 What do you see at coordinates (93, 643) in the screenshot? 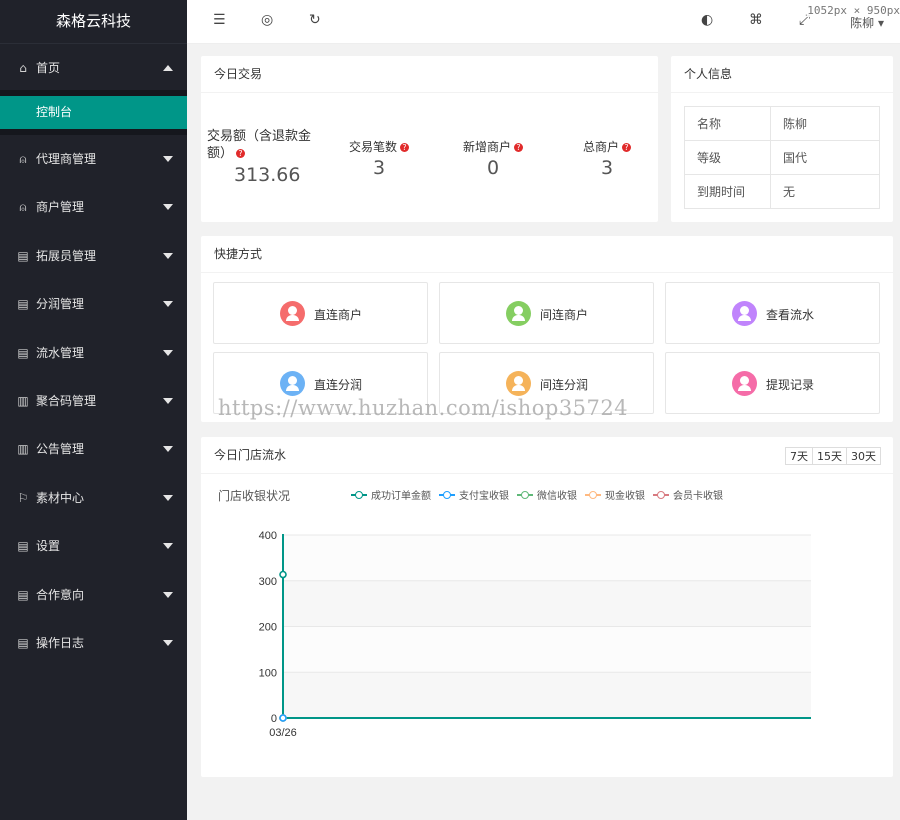
I see `sidebar-item-10: ▤ 操作日志` at bounding box center [93, 643].